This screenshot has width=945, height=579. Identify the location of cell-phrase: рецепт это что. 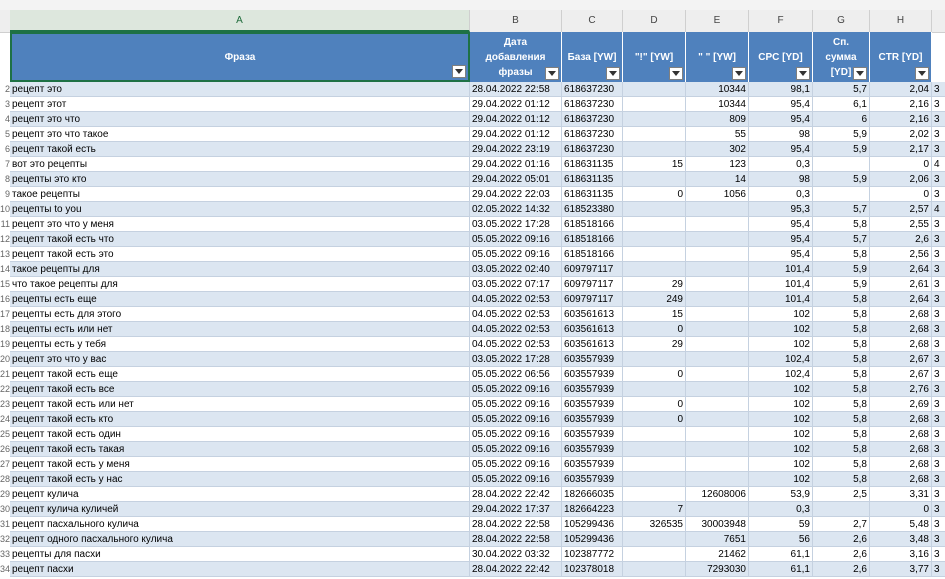
(240, 119).